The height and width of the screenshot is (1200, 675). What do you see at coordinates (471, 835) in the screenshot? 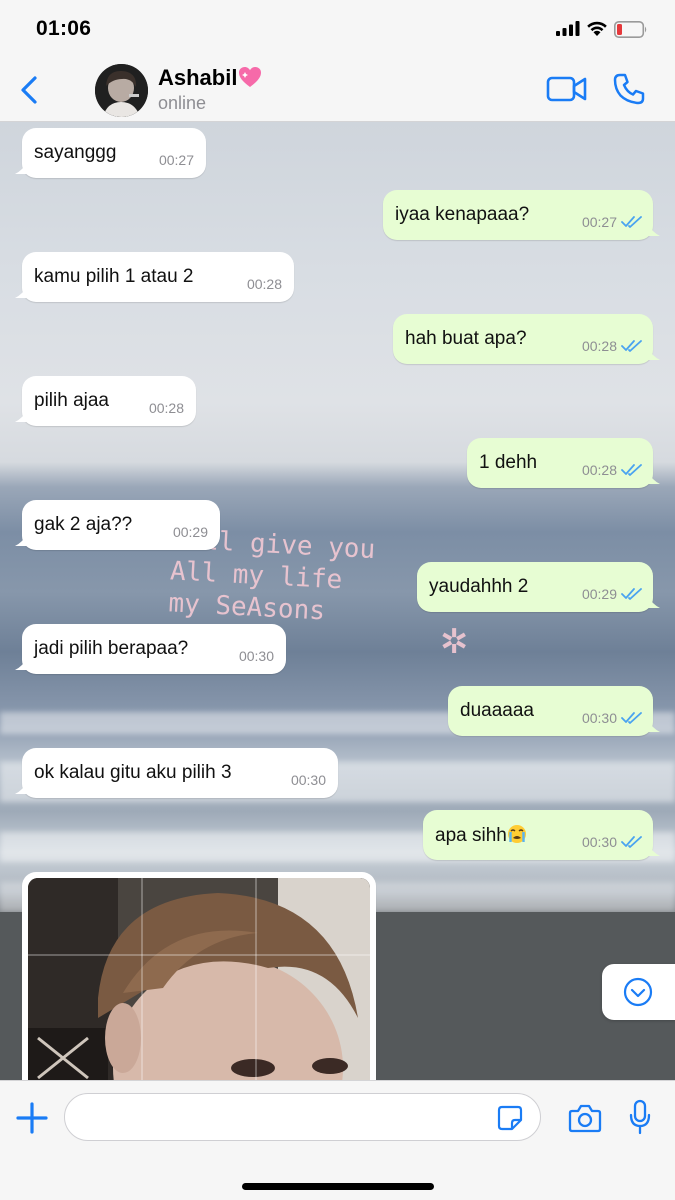
I see `message-text-content: apa sihh` at bounding box center [471, 835].